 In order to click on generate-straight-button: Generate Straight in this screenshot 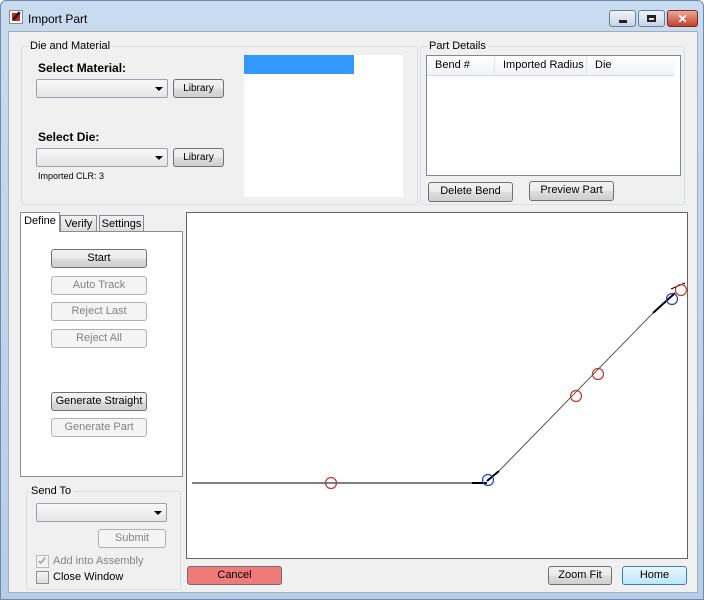, I will do `click(99, 401)`.